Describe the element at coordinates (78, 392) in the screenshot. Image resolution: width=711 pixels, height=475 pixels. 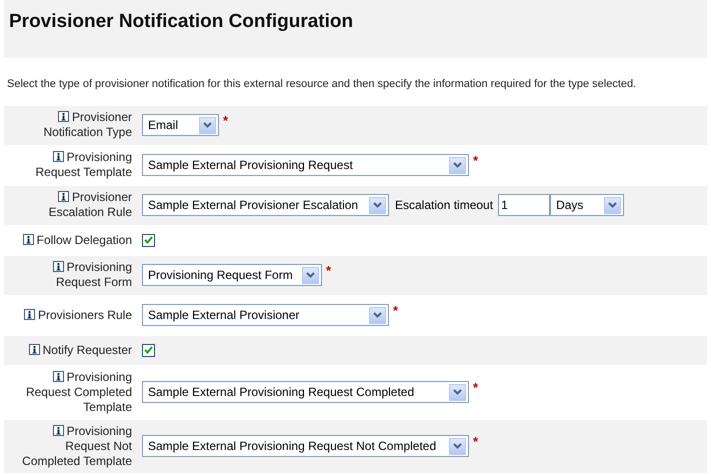
I see `field-label: Provisioning Request Completed Template` at that location.